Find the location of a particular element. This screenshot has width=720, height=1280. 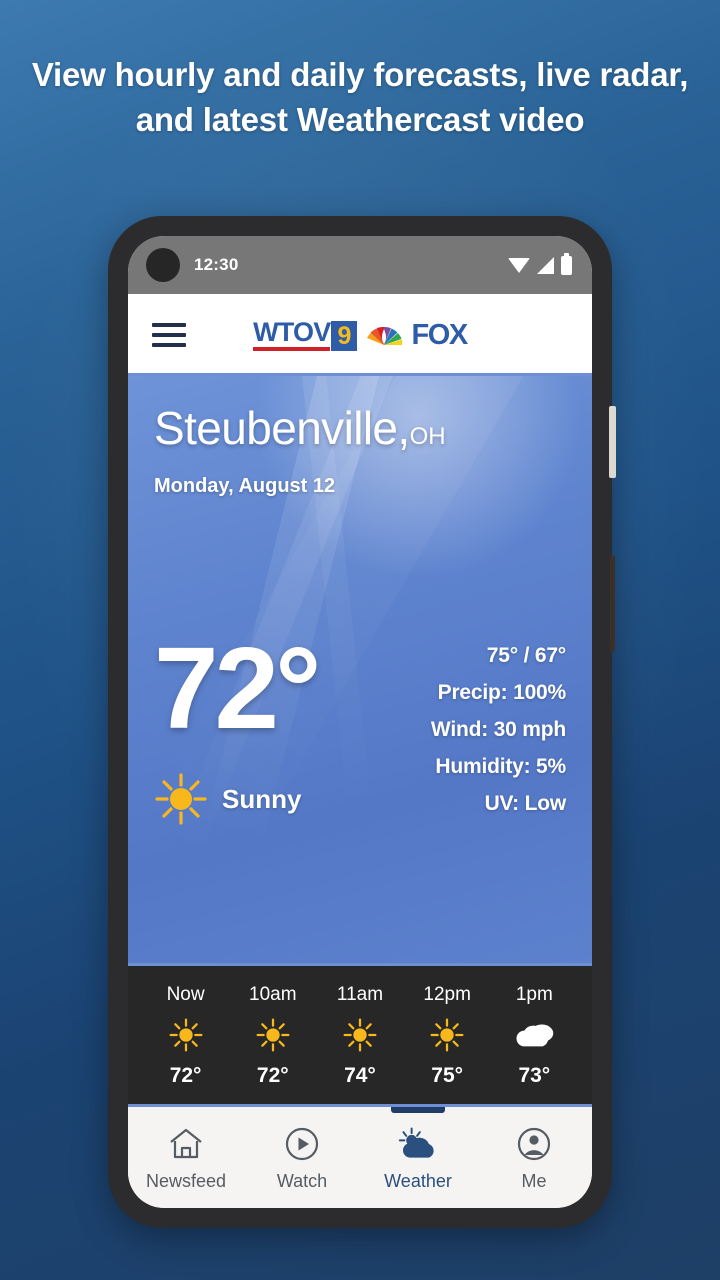

hourly-item: Now 72° is located at coordinates (186, 1036).